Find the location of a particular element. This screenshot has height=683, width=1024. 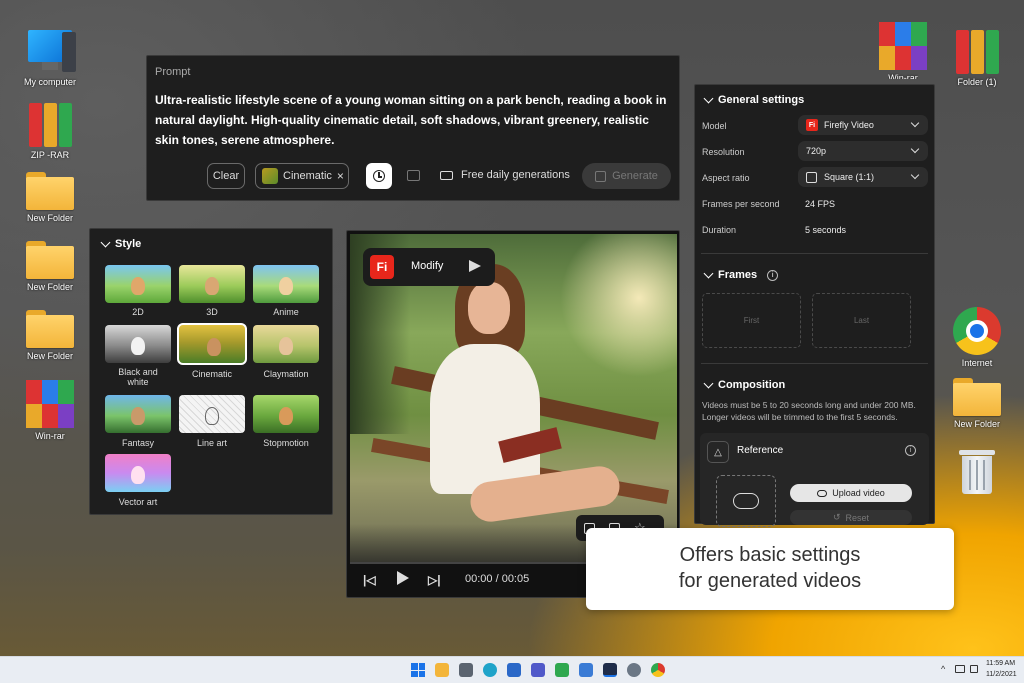

last-frame-label: Last is located at coordinates (861, 320).